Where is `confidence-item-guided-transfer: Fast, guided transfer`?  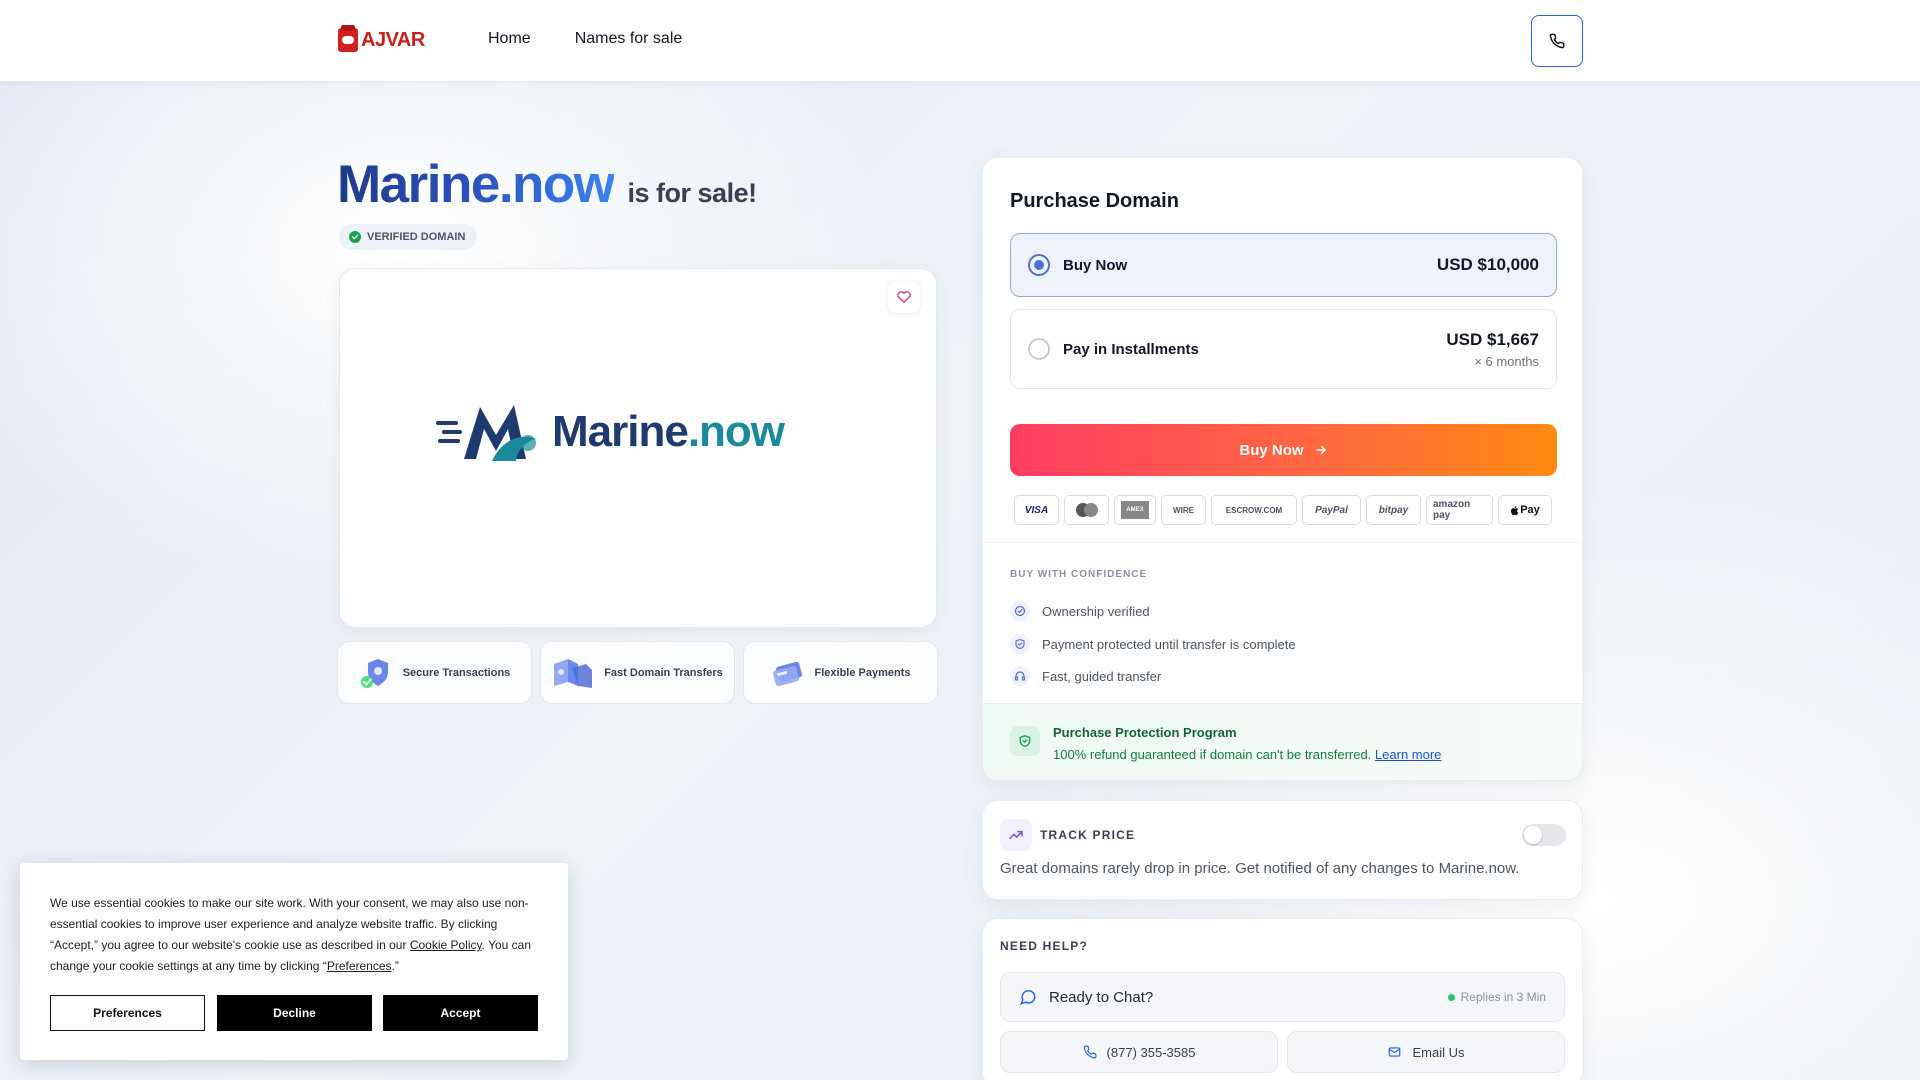 confidence-item-guided-transfer: Fast, guided transfer is located at coordinates (1085, 676).